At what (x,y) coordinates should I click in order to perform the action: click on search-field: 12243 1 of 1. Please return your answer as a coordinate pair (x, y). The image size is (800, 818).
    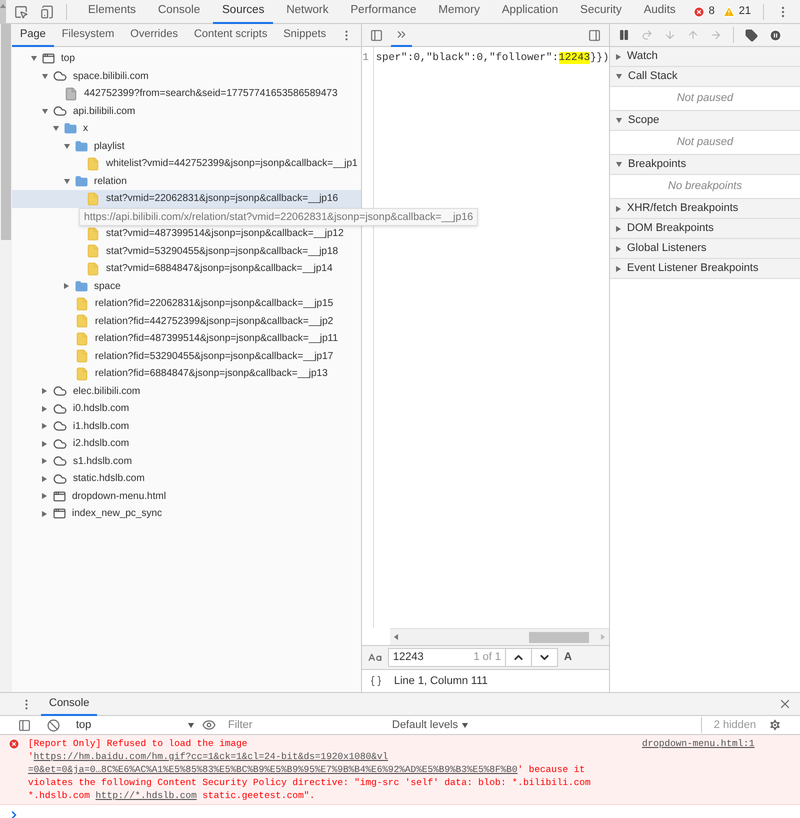
    Looking at the image, I should click on (473, 657).